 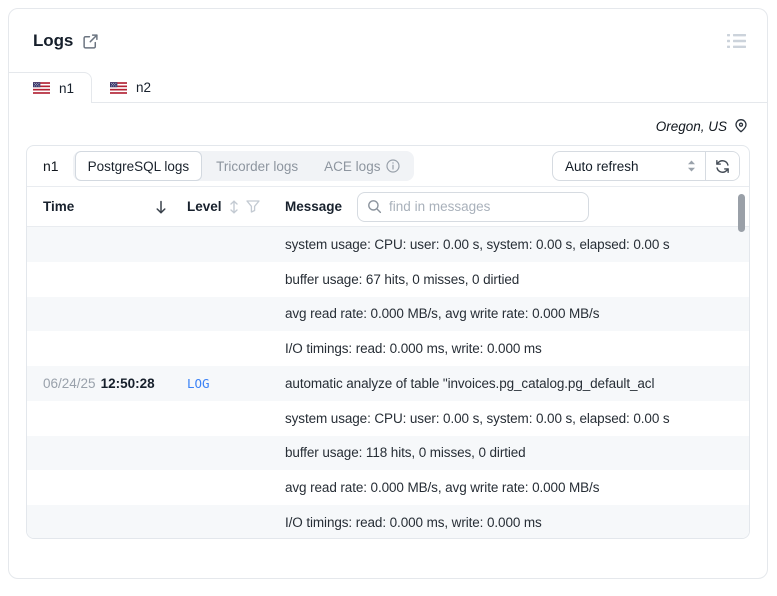 I want to click on refresh-button, so click(x=722, y=166).